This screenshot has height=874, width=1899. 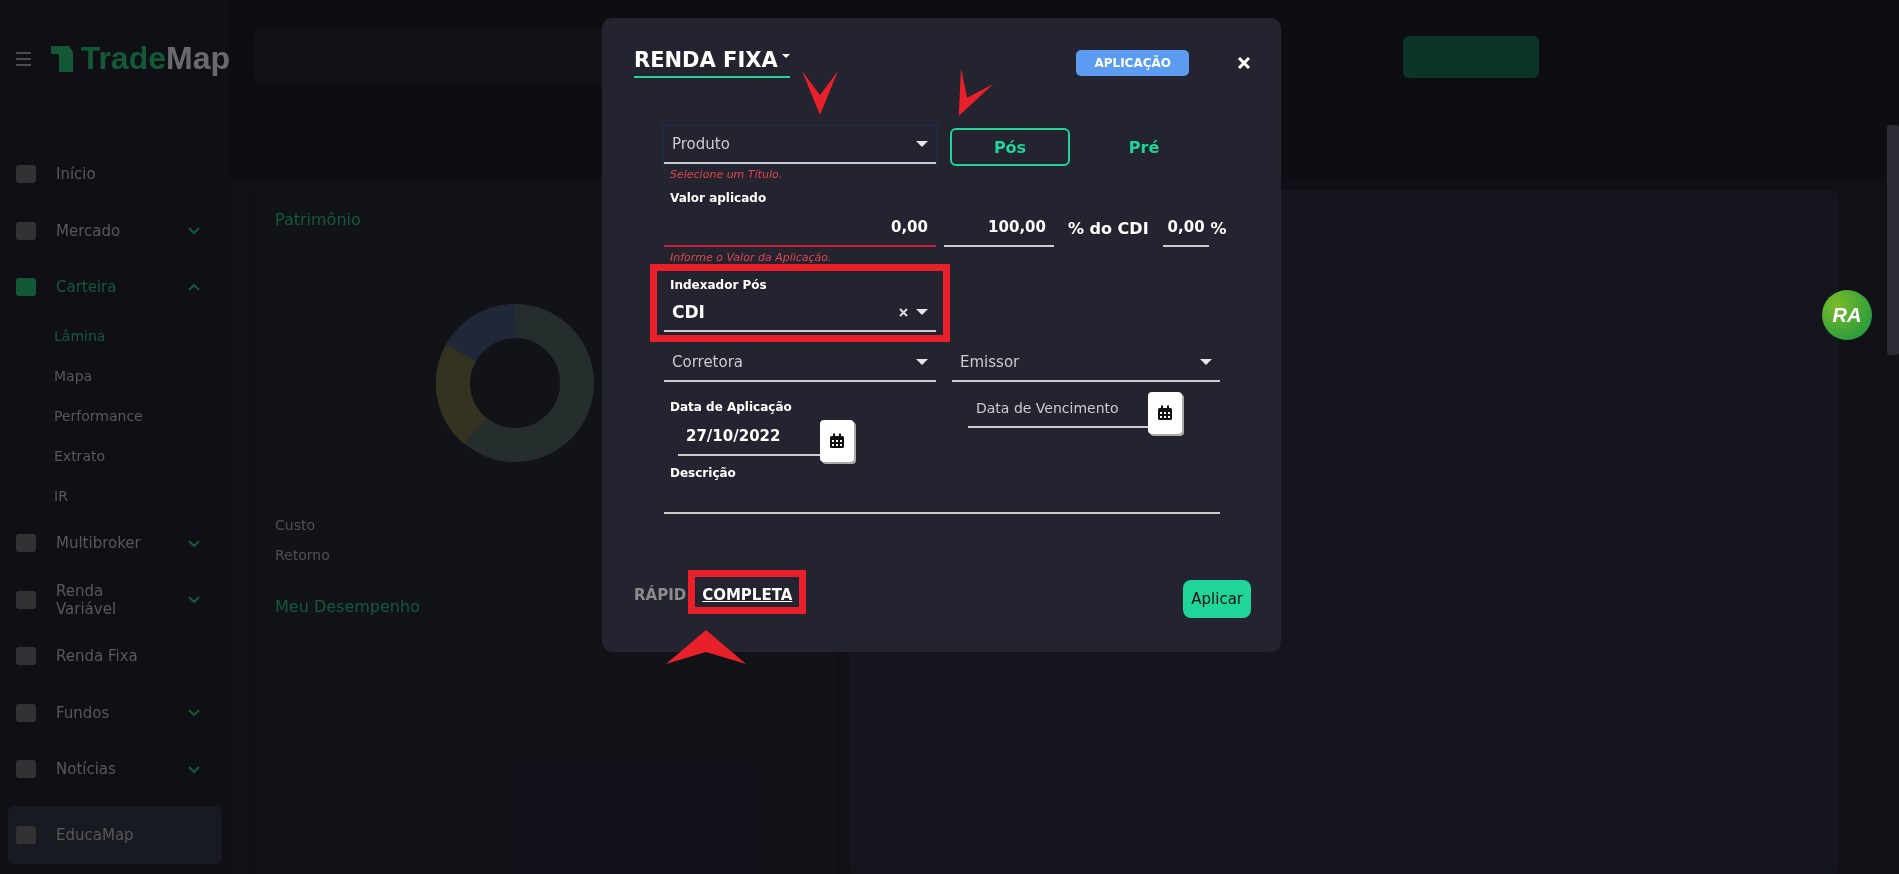 I want to click on input-field: 100,00, so click(x=999, y=228).